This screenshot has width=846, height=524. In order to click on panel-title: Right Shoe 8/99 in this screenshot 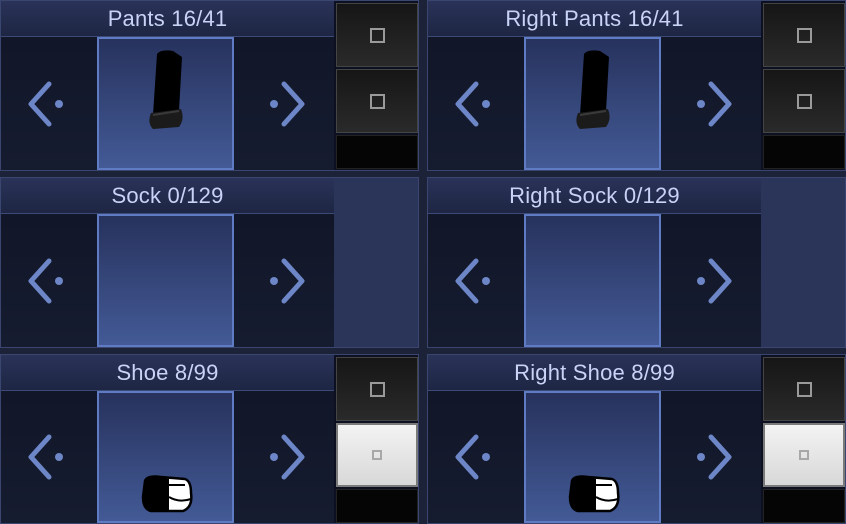, I will do `click(594, 373)`.